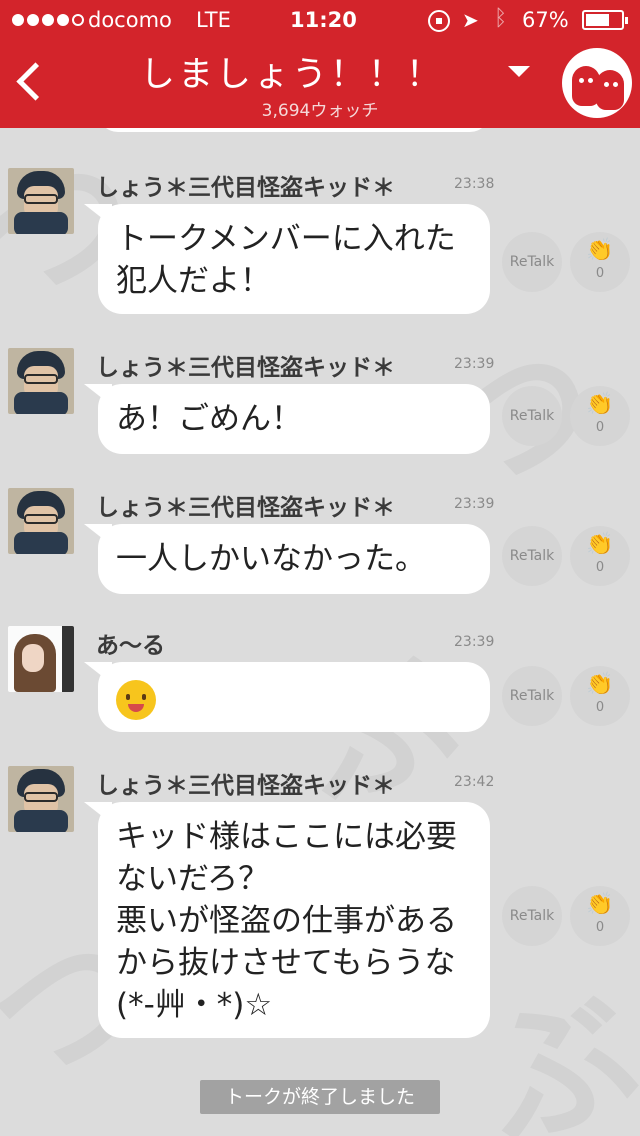 This screenshot has width=640, height=1136. I want to click on chat-message: しょう＊三代目怪盗キッド＊ 23:39 あ！ごめん！ ReTalk 👏 0, so click(320, 404).